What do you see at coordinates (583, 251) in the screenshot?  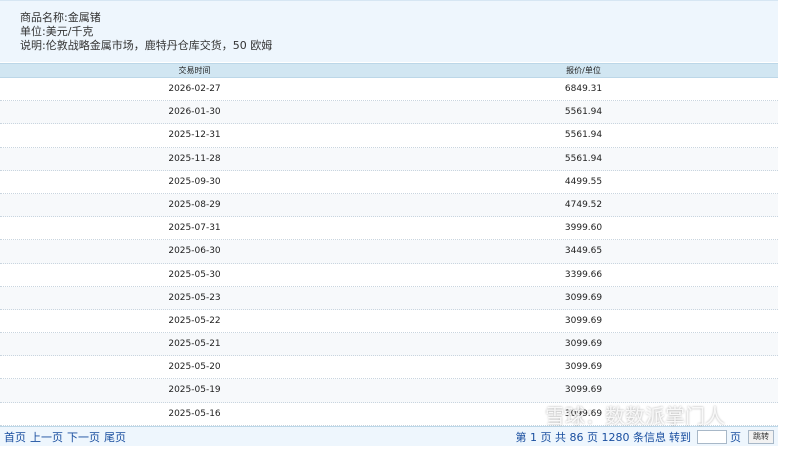 I see `row-price: 3449.65` at bounding box center [583, 251].